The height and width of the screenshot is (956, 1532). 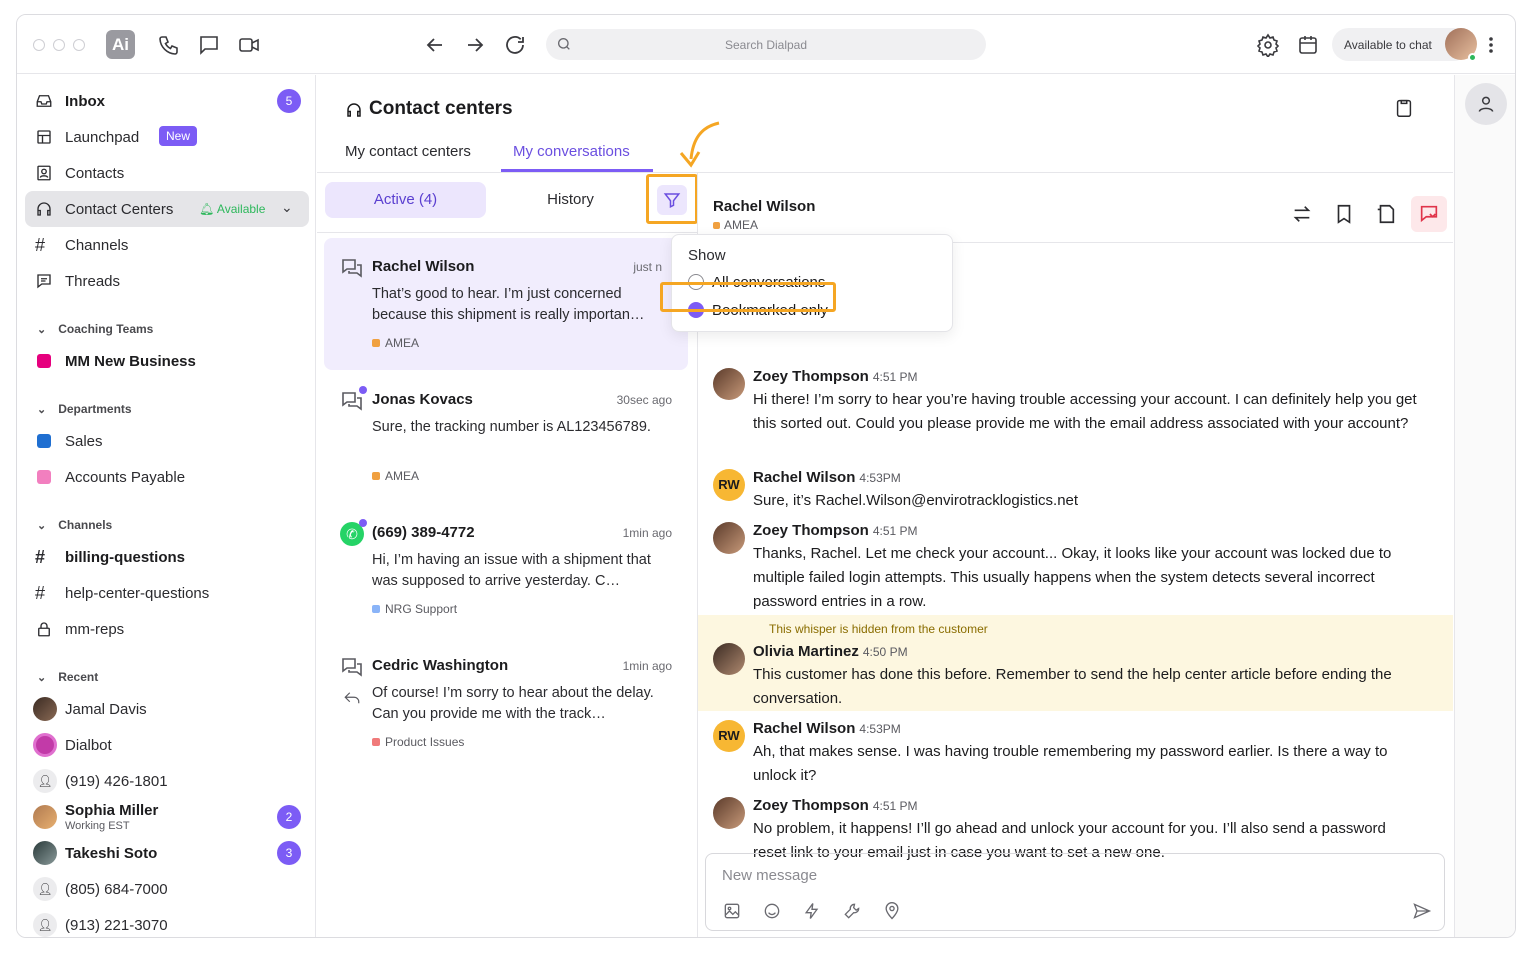 I want to click on person-icon, so click(x=1486, y=104).